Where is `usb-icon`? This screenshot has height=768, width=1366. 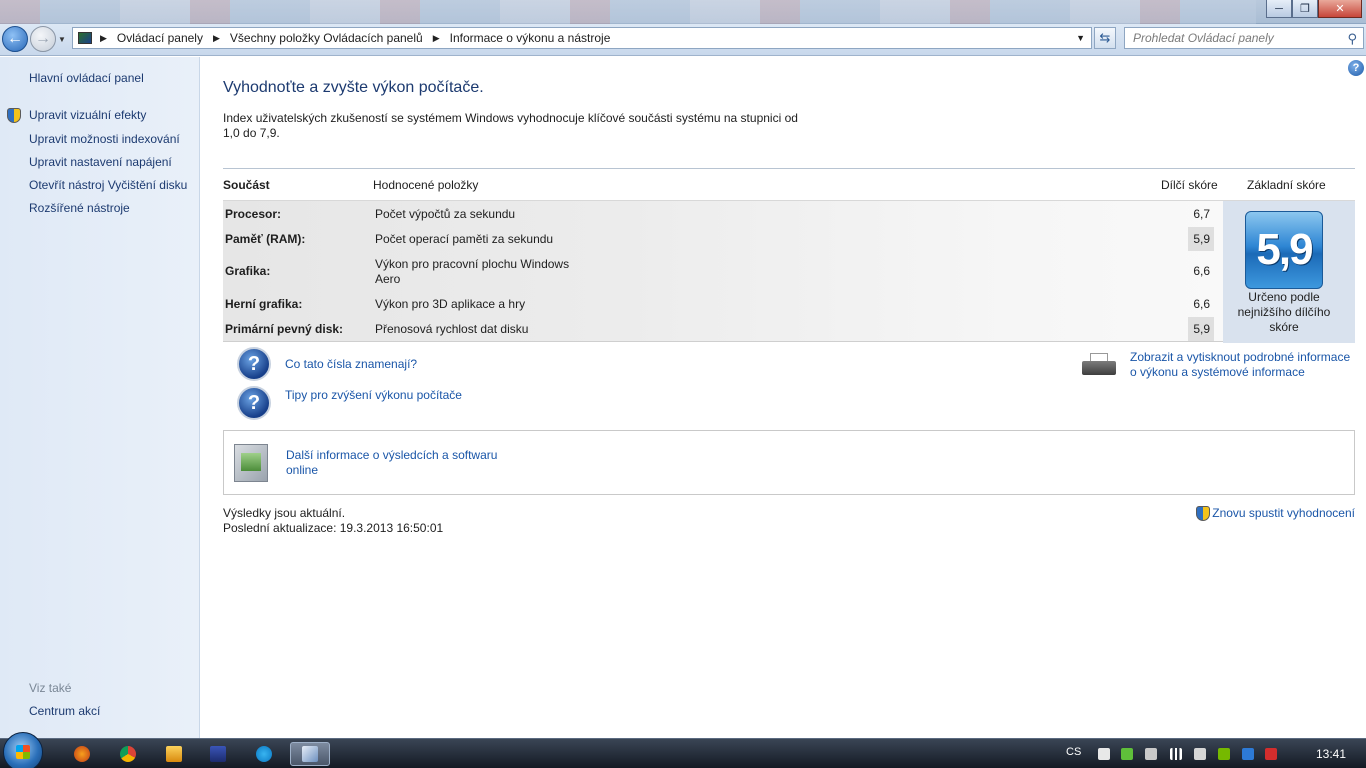
usb-icon is located at coordinates (1151, 754).